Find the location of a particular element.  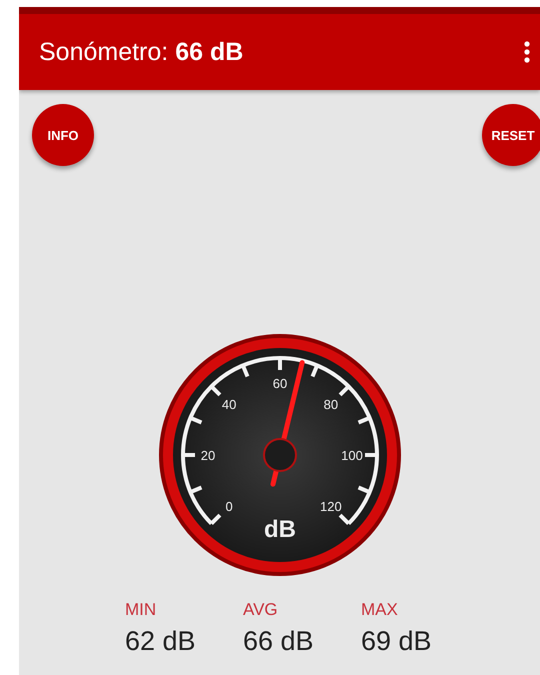

stat-label: MAX is located at coordinates (380, 610).